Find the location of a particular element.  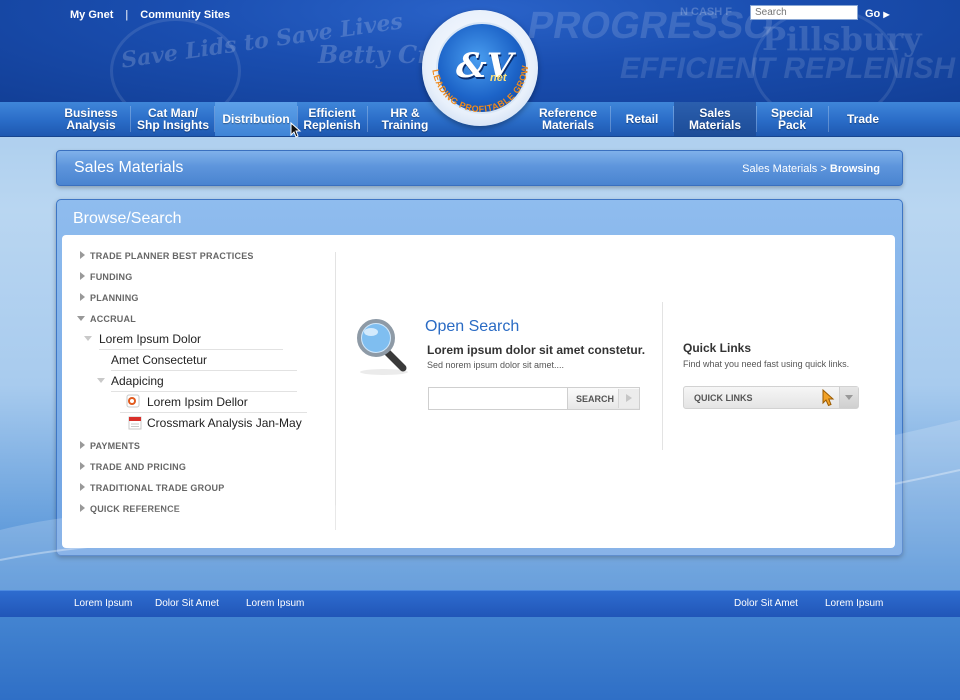

magnifier-icon is located at coordinates (382, 347).